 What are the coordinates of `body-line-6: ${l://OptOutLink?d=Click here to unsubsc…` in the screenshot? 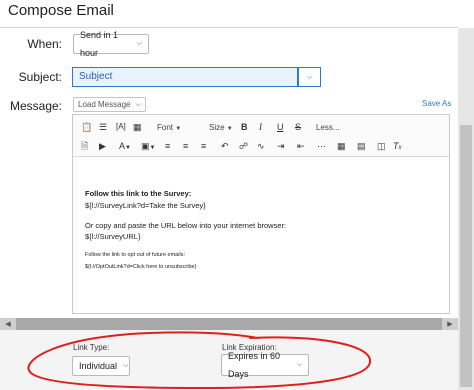 It's located at (141, 267).